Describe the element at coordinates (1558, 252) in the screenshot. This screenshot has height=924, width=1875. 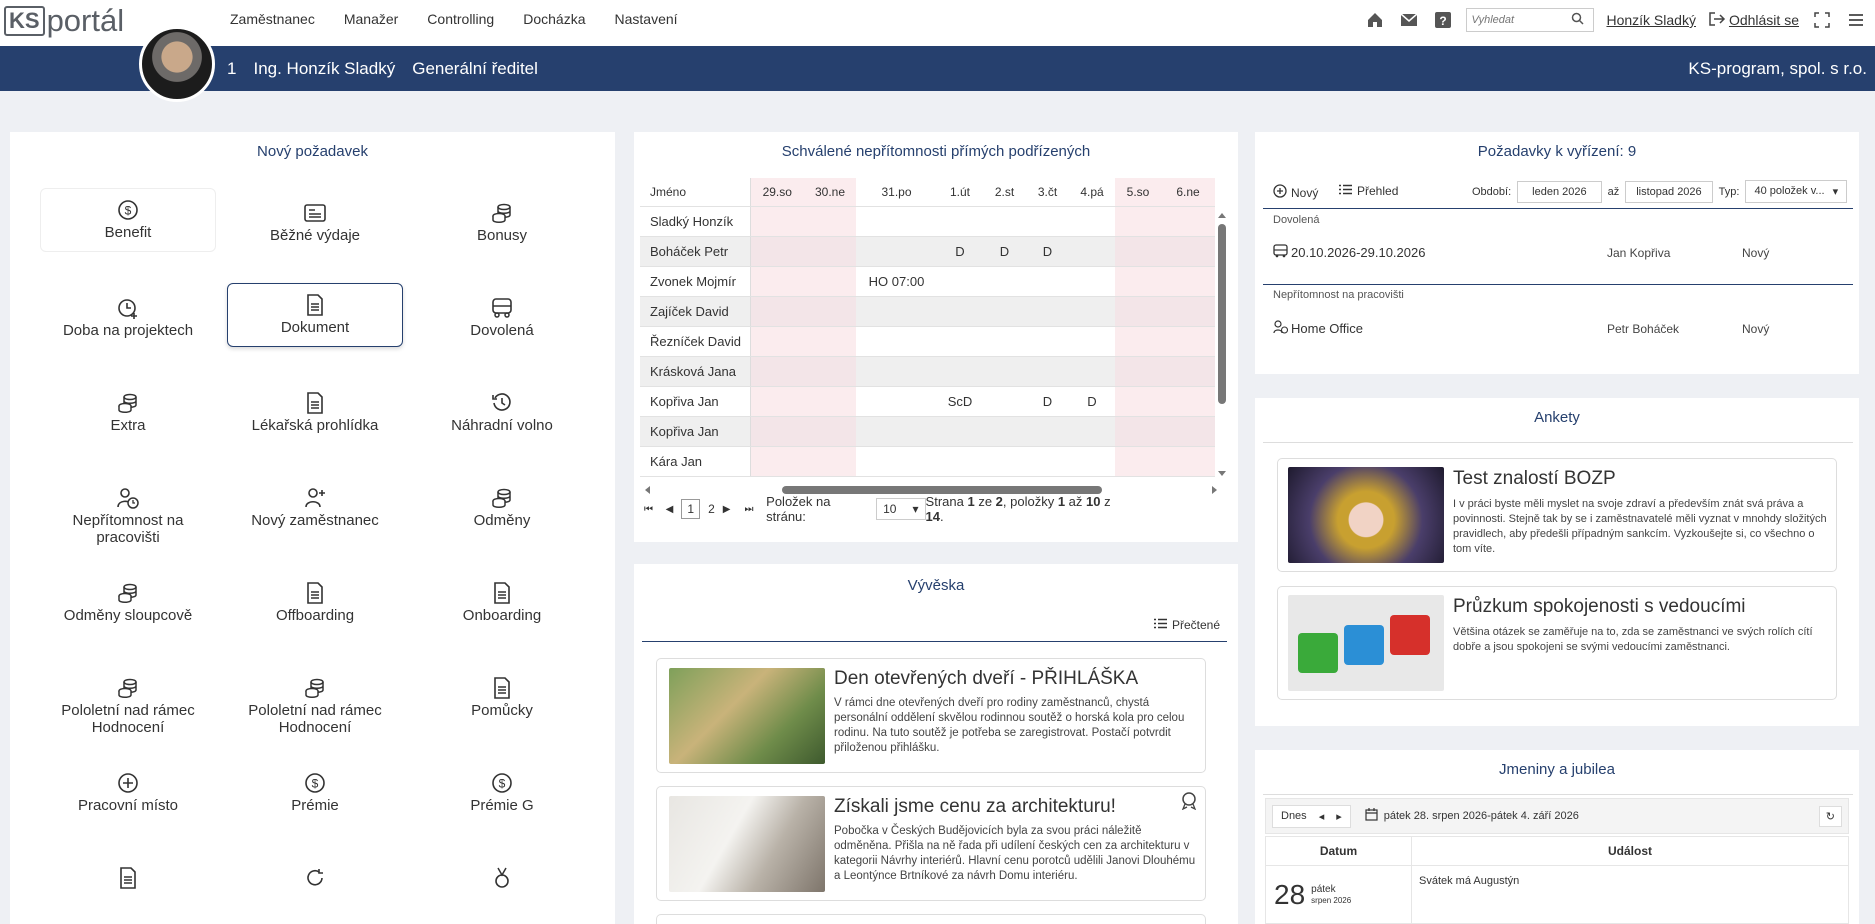
I see `pending-row: 20.10.2026-29.10.2026 Jan Kopřiva Nový` at that location.